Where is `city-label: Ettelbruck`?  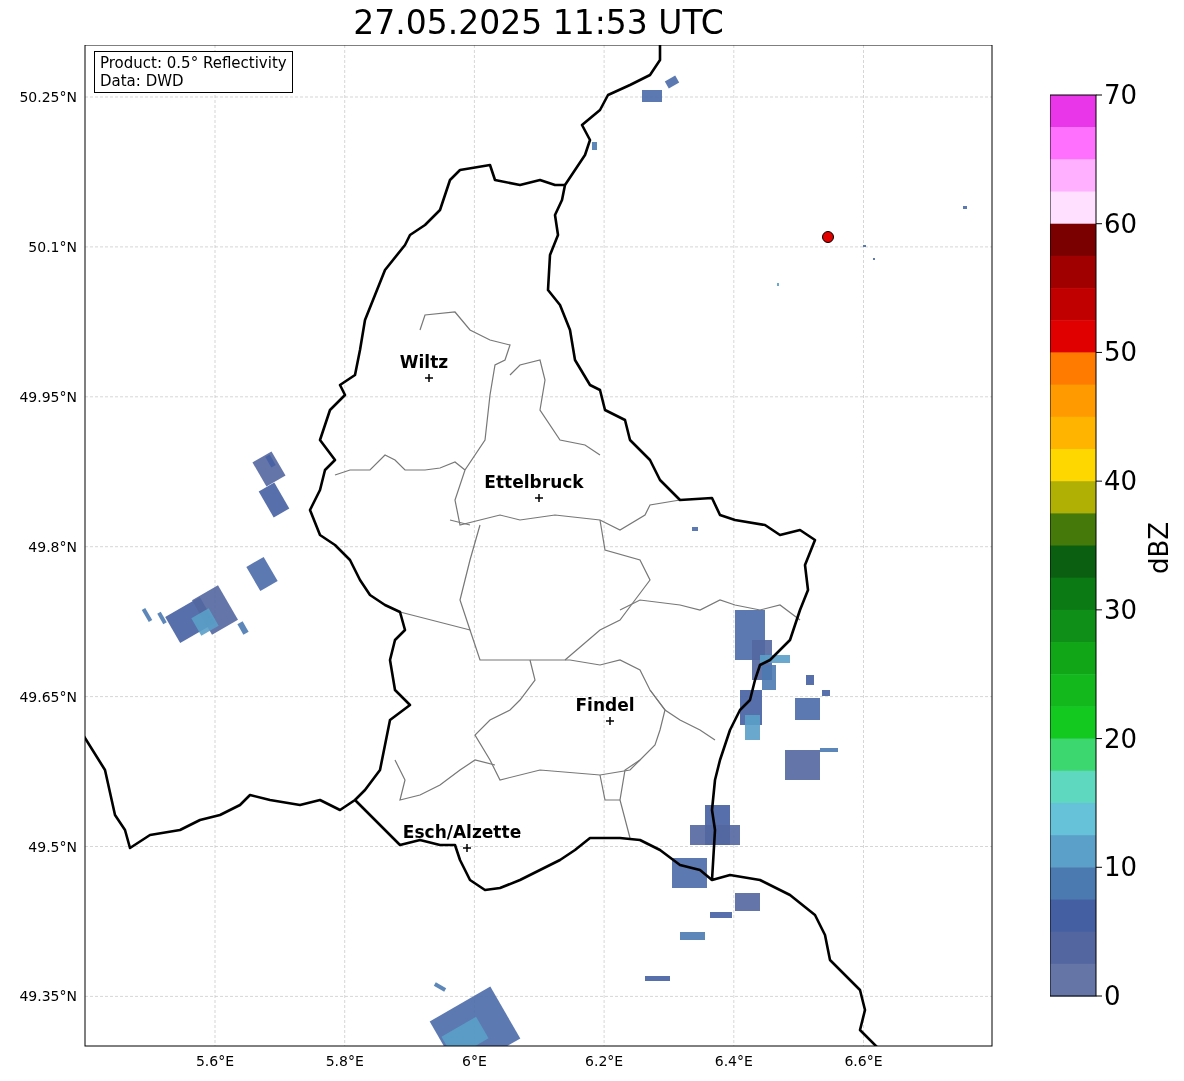 city-label: Ettelbruck is located at coordinates (534, 482).